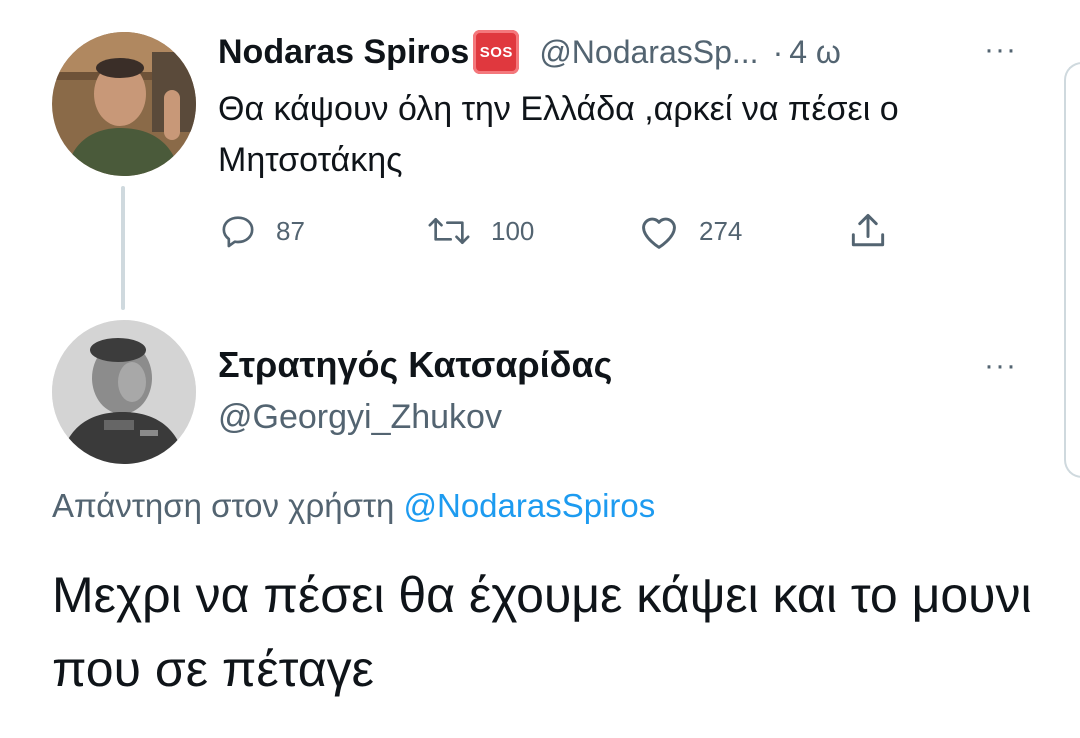 The width and height of the screenshot is (1080, 738). I want to click on avatar-nodaras, so click(124, 104).